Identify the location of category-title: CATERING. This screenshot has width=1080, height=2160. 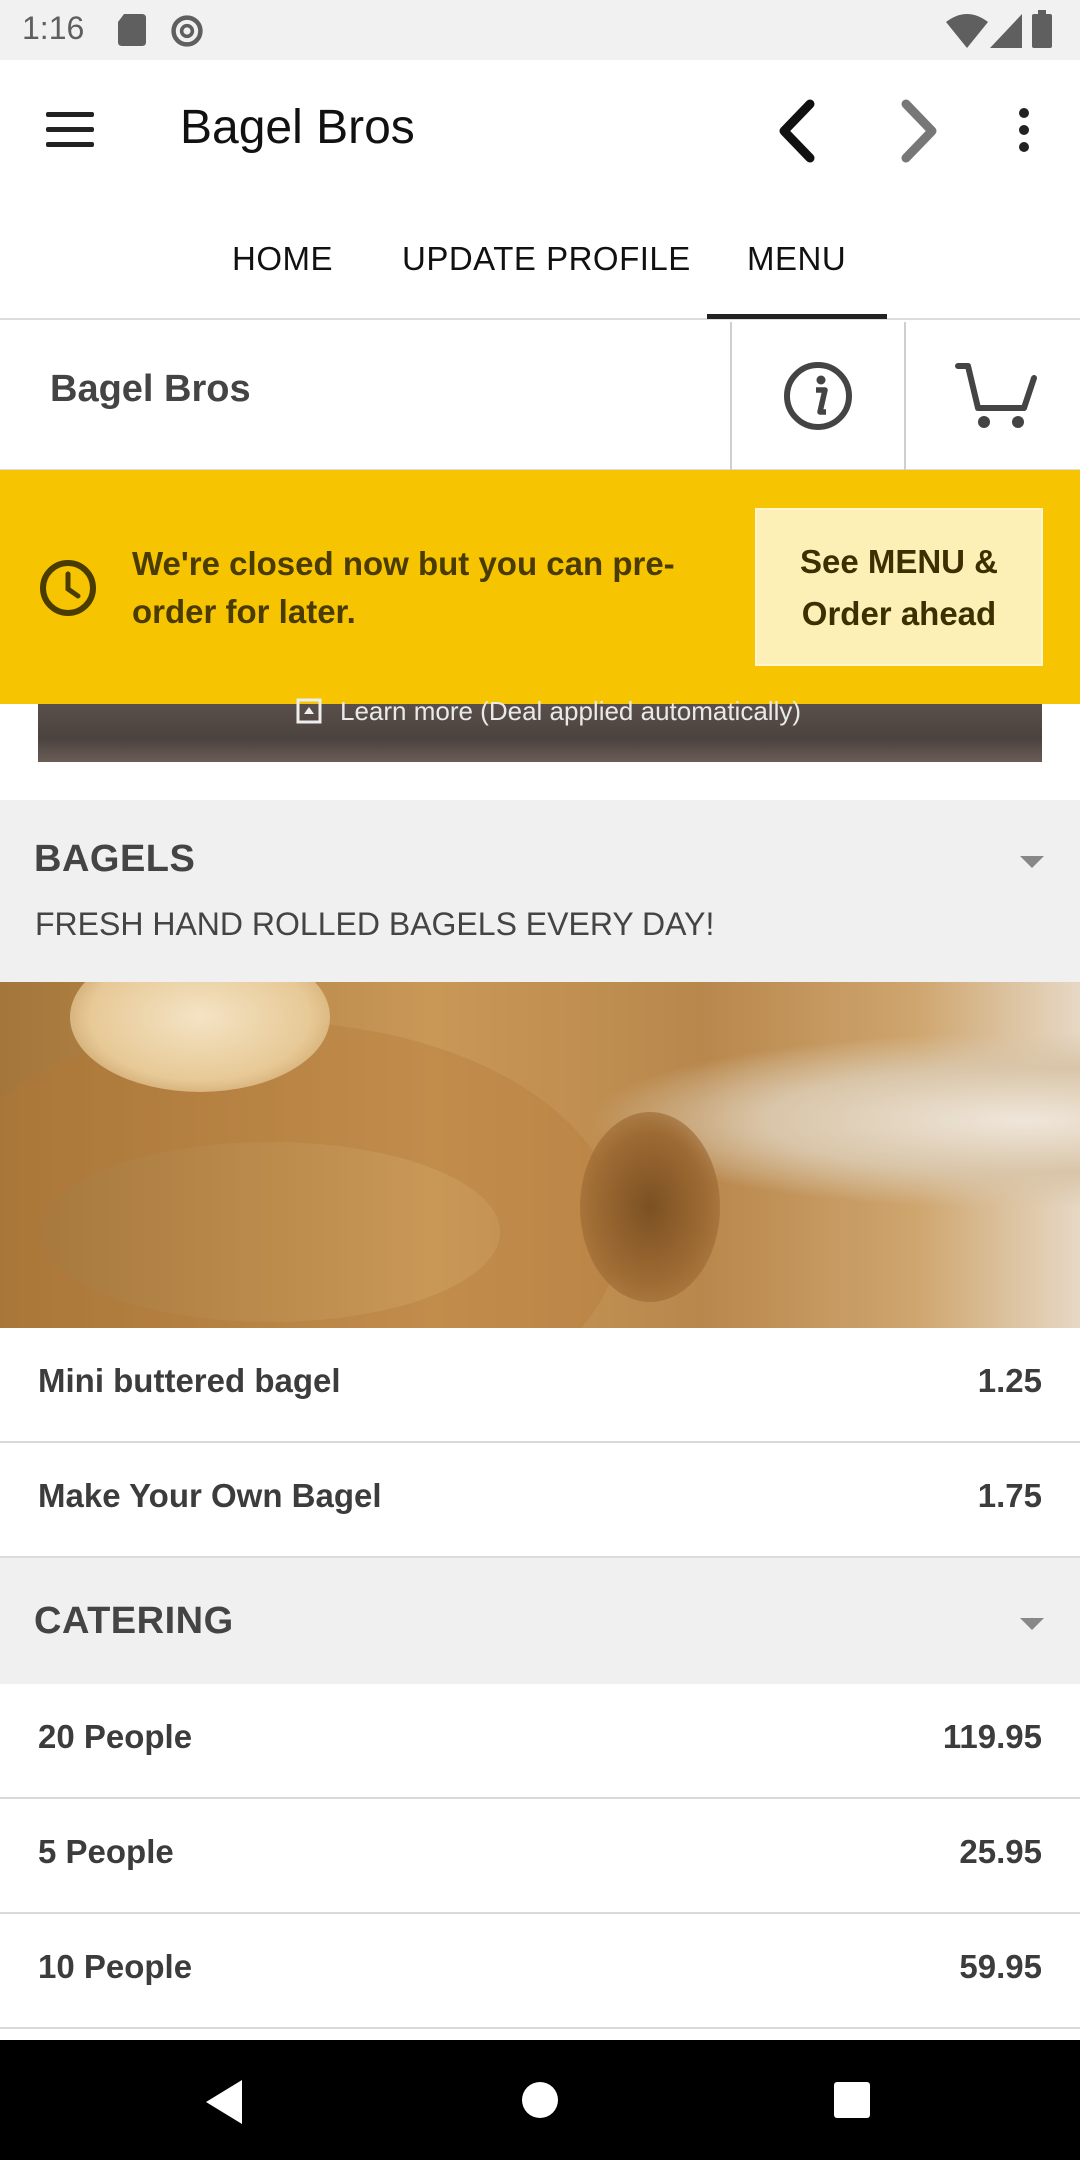
(134, 1621).